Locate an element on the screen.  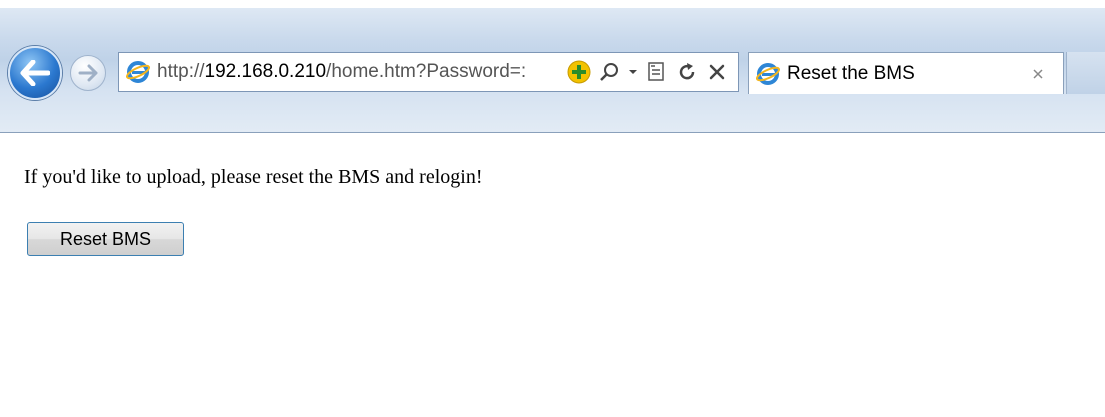
browser-tab: Reset the BMS is located at coordinates (906, 73).